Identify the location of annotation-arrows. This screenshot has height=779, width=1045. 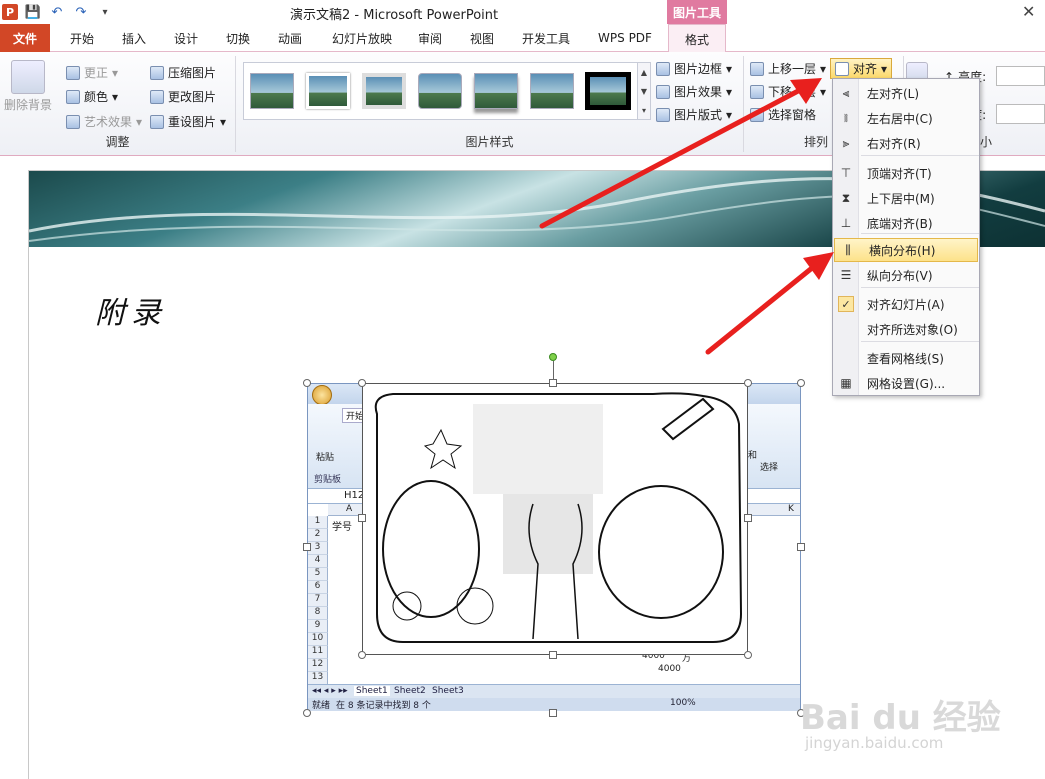
(686, 216).